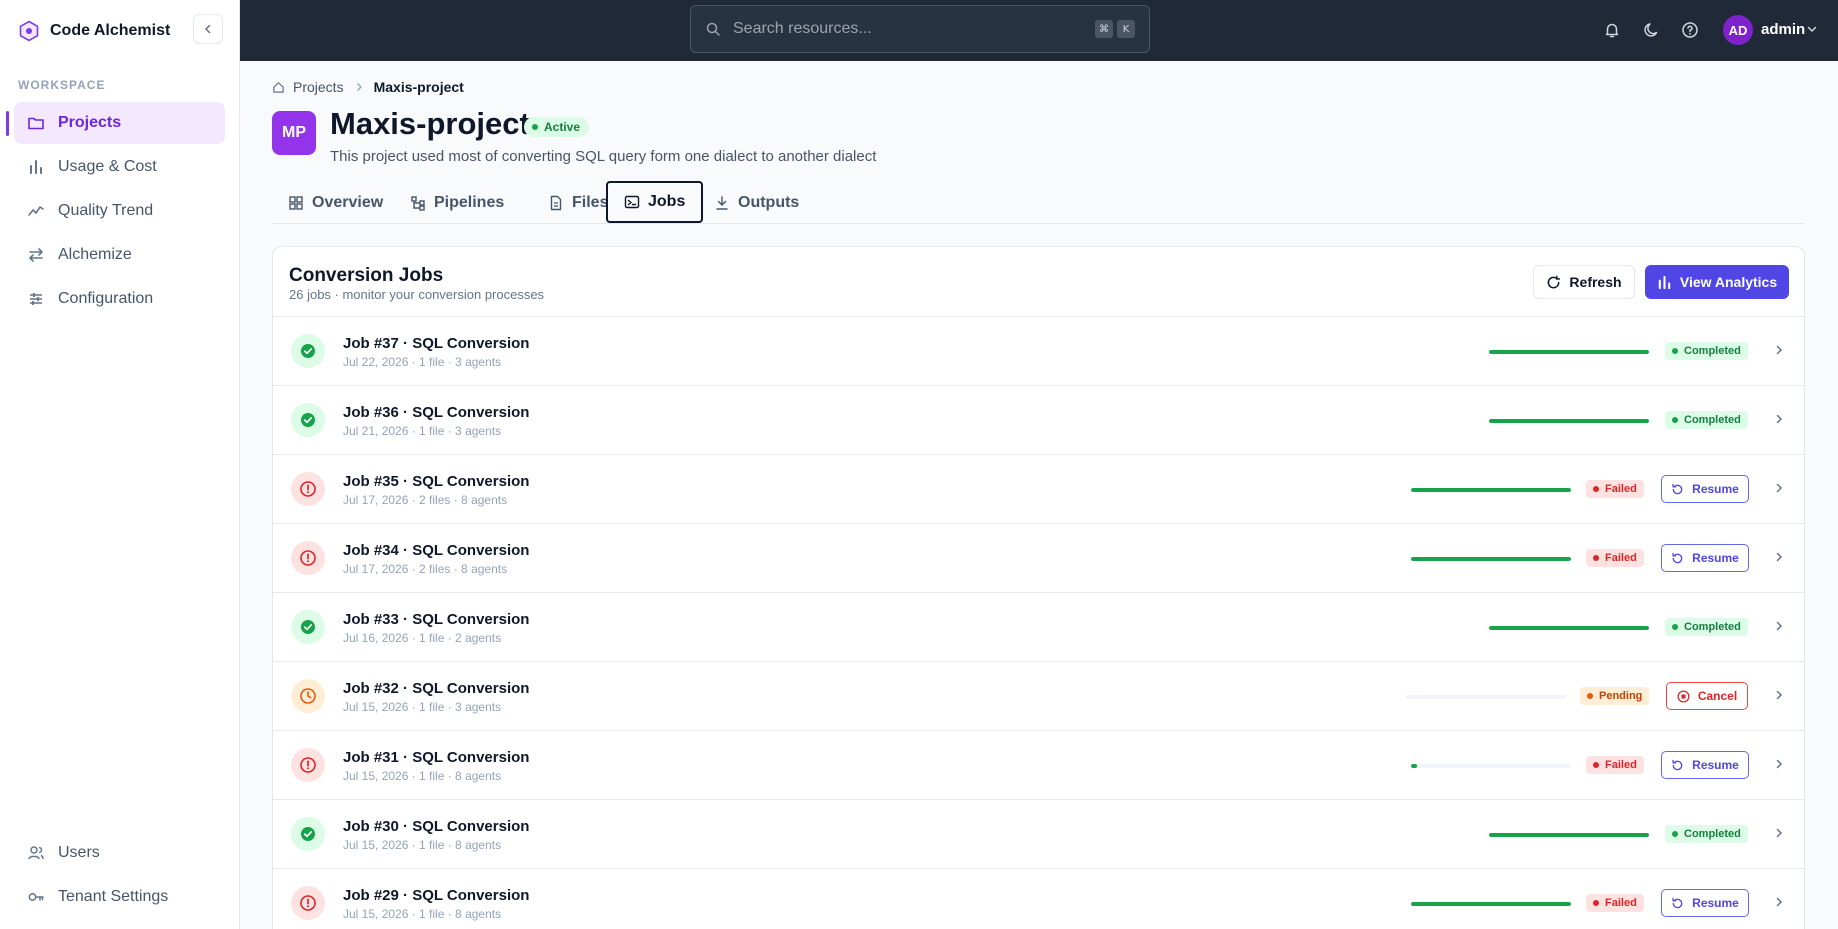  What do you see at coordinates (422, 707) in the screenshot?
I see `job-meta: Jul 15, 2026 · 1 file · 3 agents` at bounding box center [422, 707].